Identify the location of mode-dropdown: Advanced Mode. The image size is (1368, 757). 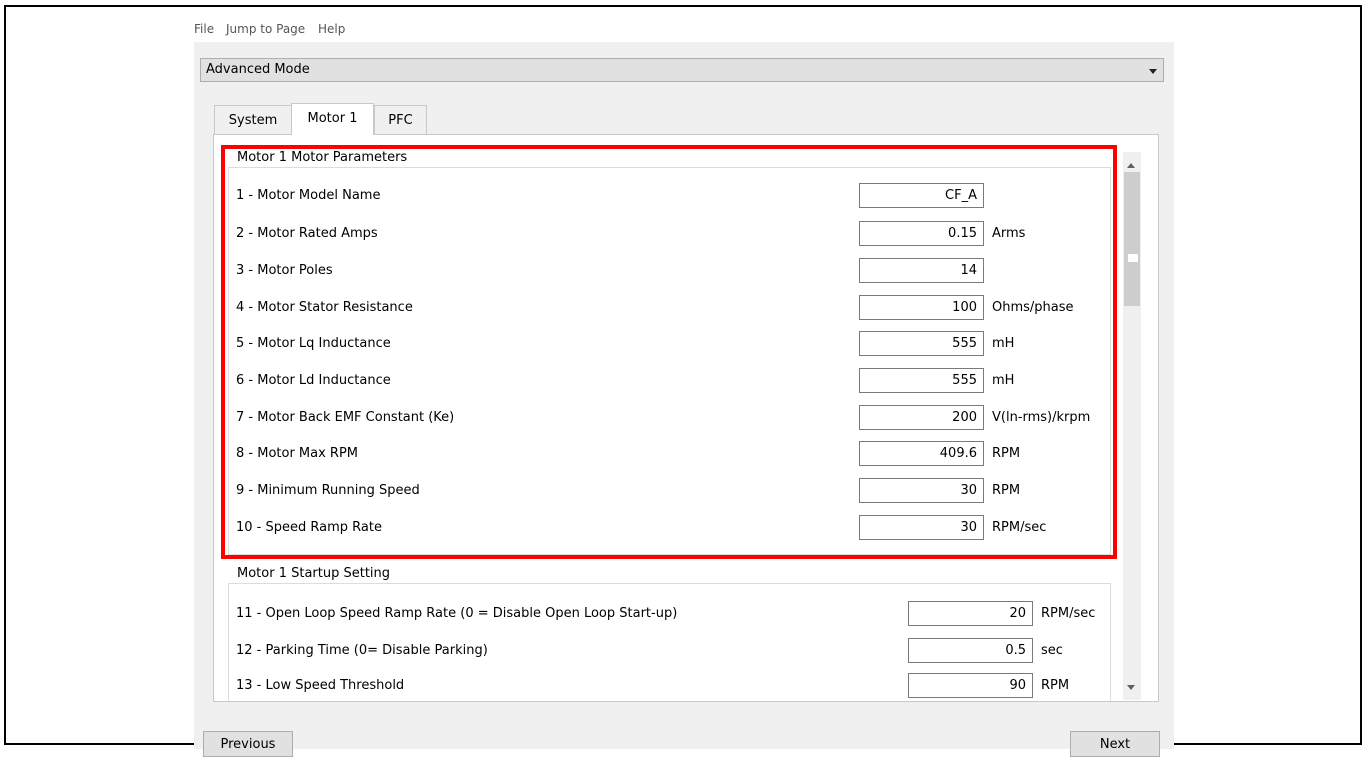
(682, 70).